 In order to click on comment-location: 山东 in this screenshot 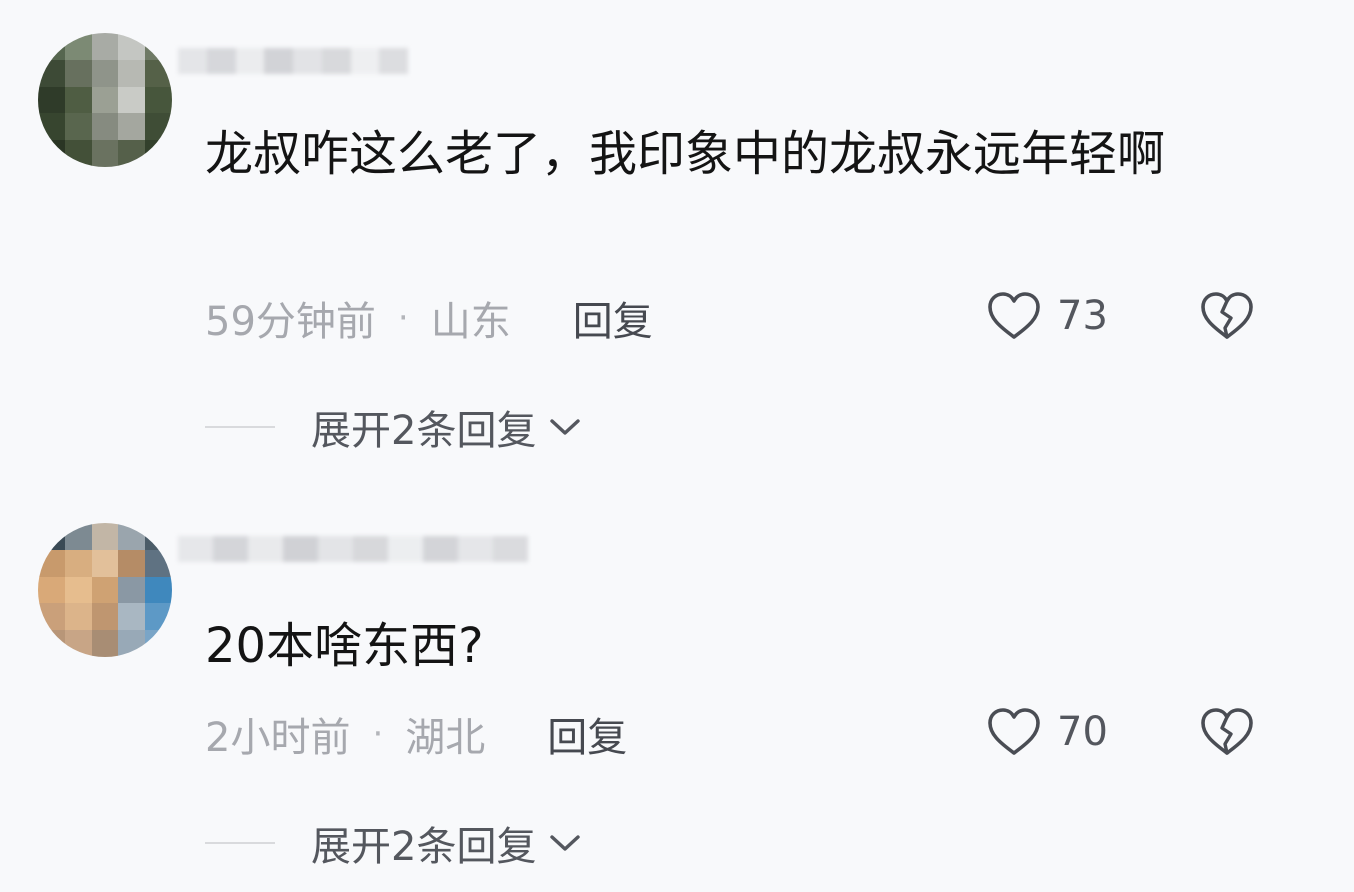, I will do `click(470, 322)`.